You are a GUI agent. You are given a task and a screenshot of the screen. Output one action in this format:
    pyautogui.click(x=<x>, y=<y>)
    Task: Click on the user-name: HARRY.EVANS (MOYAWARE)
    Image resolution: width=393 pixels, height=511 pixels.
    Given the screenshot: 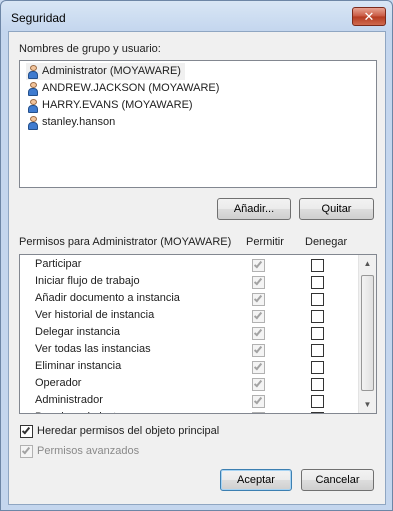 What is the action you would take?
    pyautogui.click(x=117, y=105)
    